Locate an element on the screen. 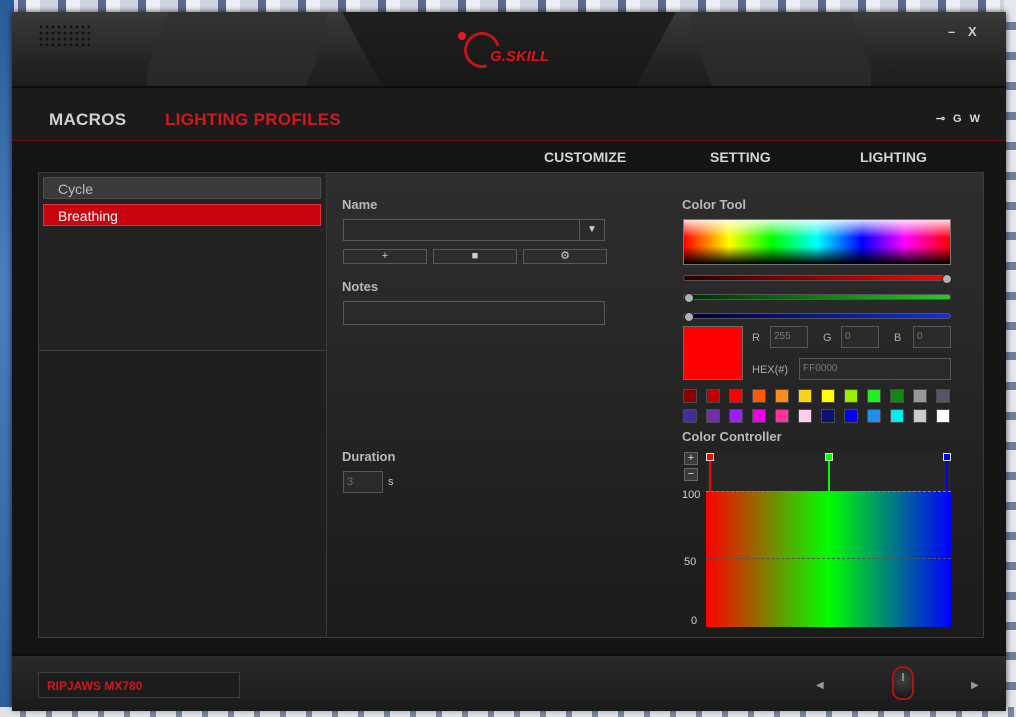 The width and height of the screenshot is (1016, 717). effect-item-cycle: Cycle is located at coordinates (182, 188).